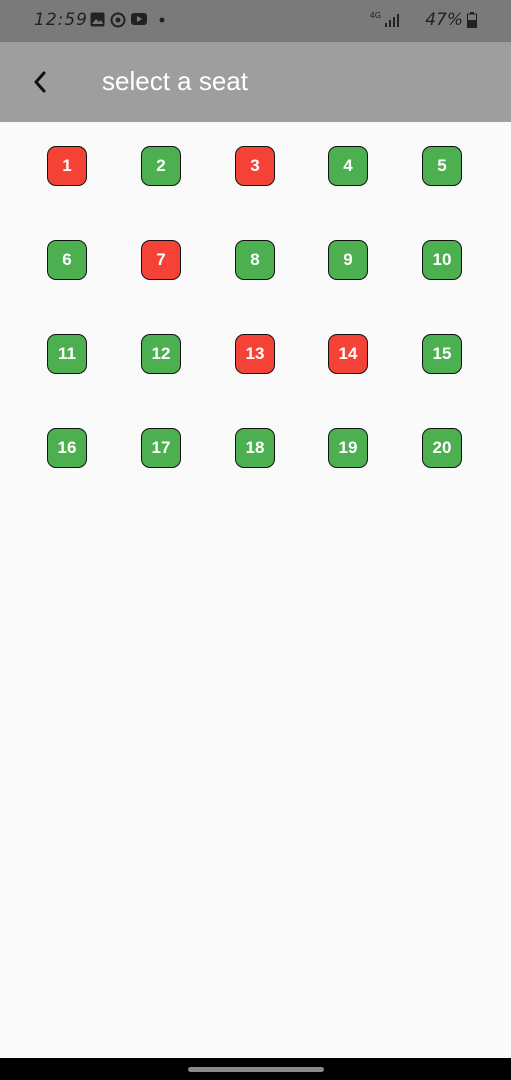 The image size is (511, 1080). I want to click on dot-icon, so click(162, 20).